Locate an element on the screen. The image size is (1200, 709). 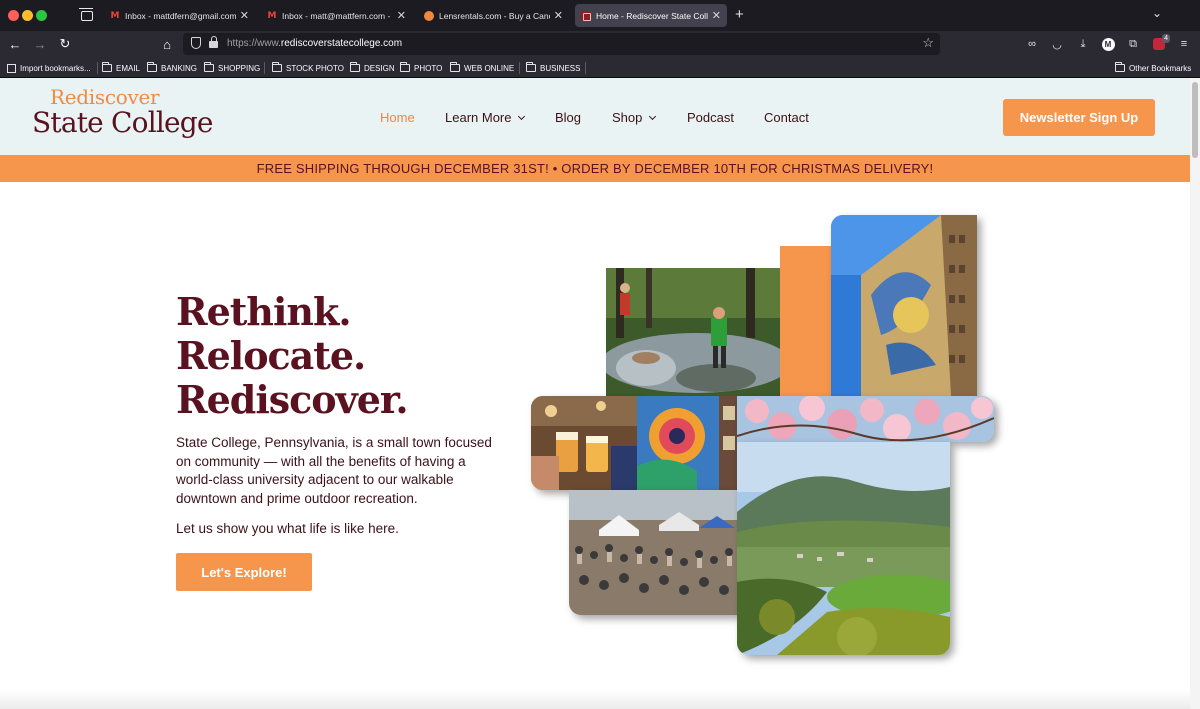
bookmark-folder-shopping: SHOPPING is located at coordinates (232, 68).